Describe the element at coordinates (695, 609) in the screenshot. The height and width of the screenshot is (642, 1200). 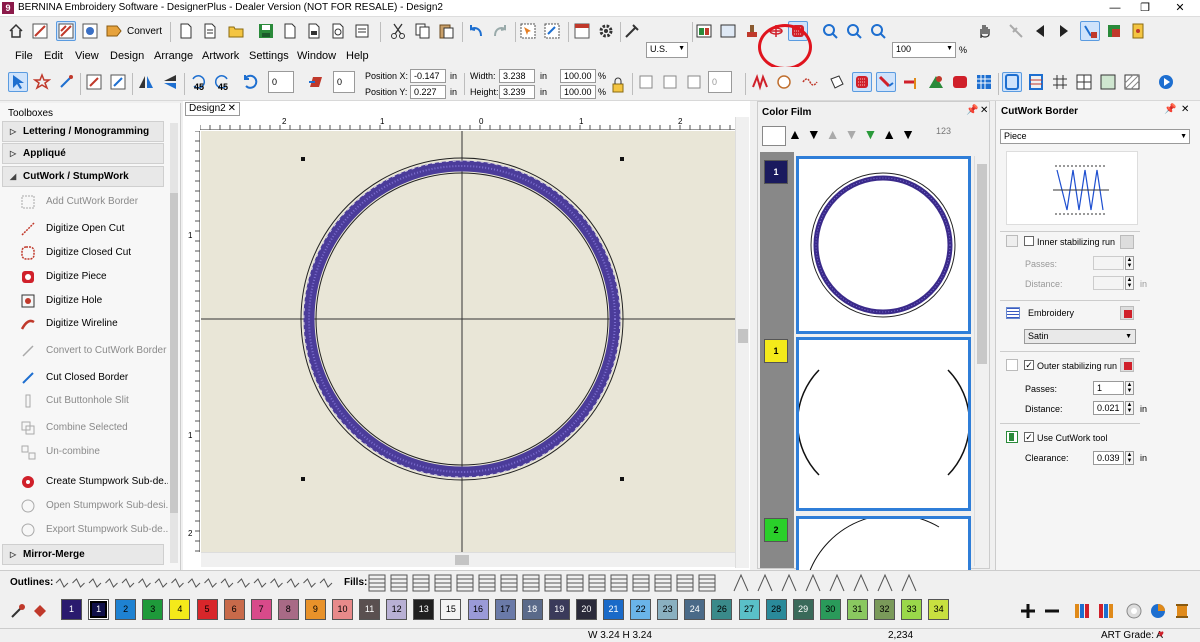
I see `color-swatch: 24` at that location.